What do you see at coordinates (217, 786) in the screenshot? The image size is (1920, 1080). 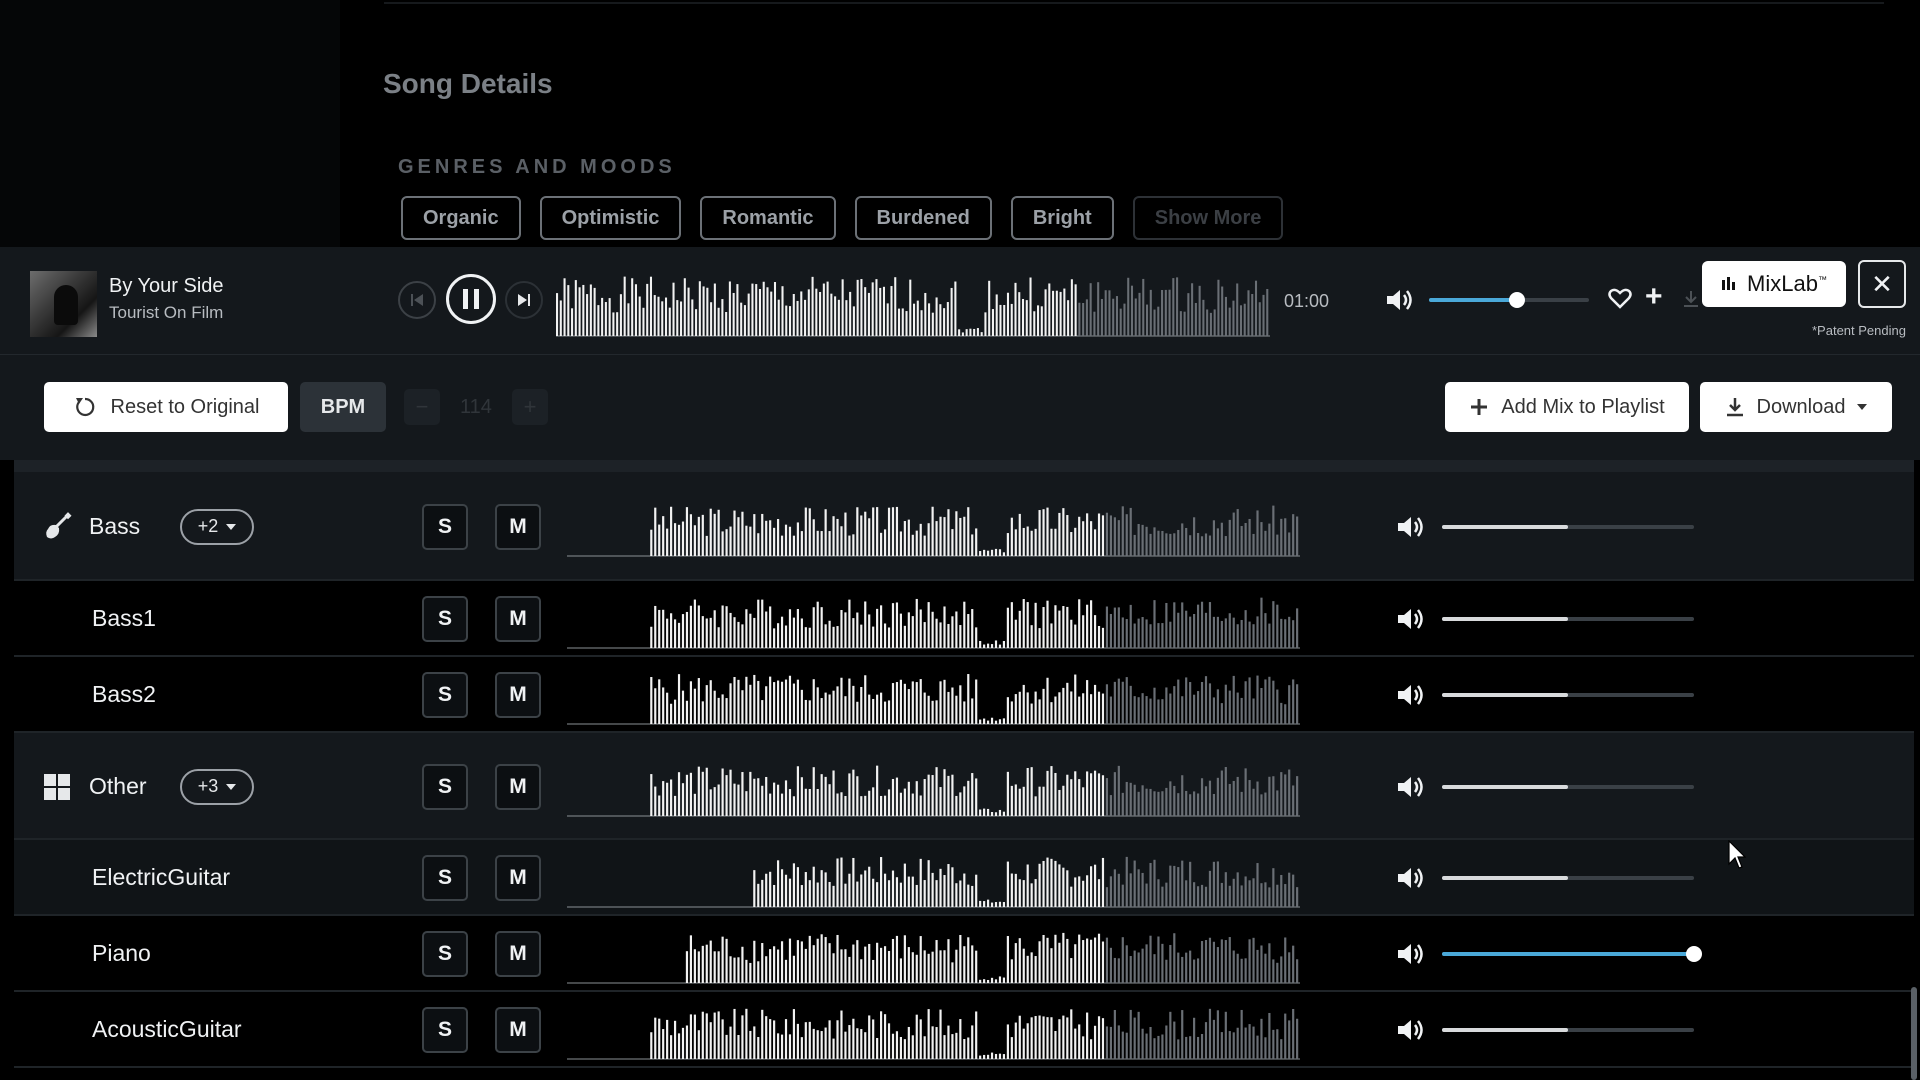 I see `expand-stems-button: +3` at bounding box center [217, 786].